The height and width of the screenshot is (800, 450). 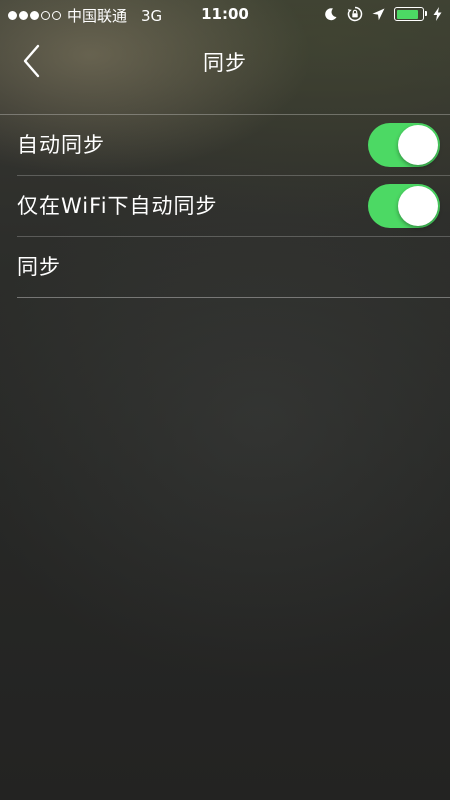 I want to click on divider, so click(x=233, y=297).